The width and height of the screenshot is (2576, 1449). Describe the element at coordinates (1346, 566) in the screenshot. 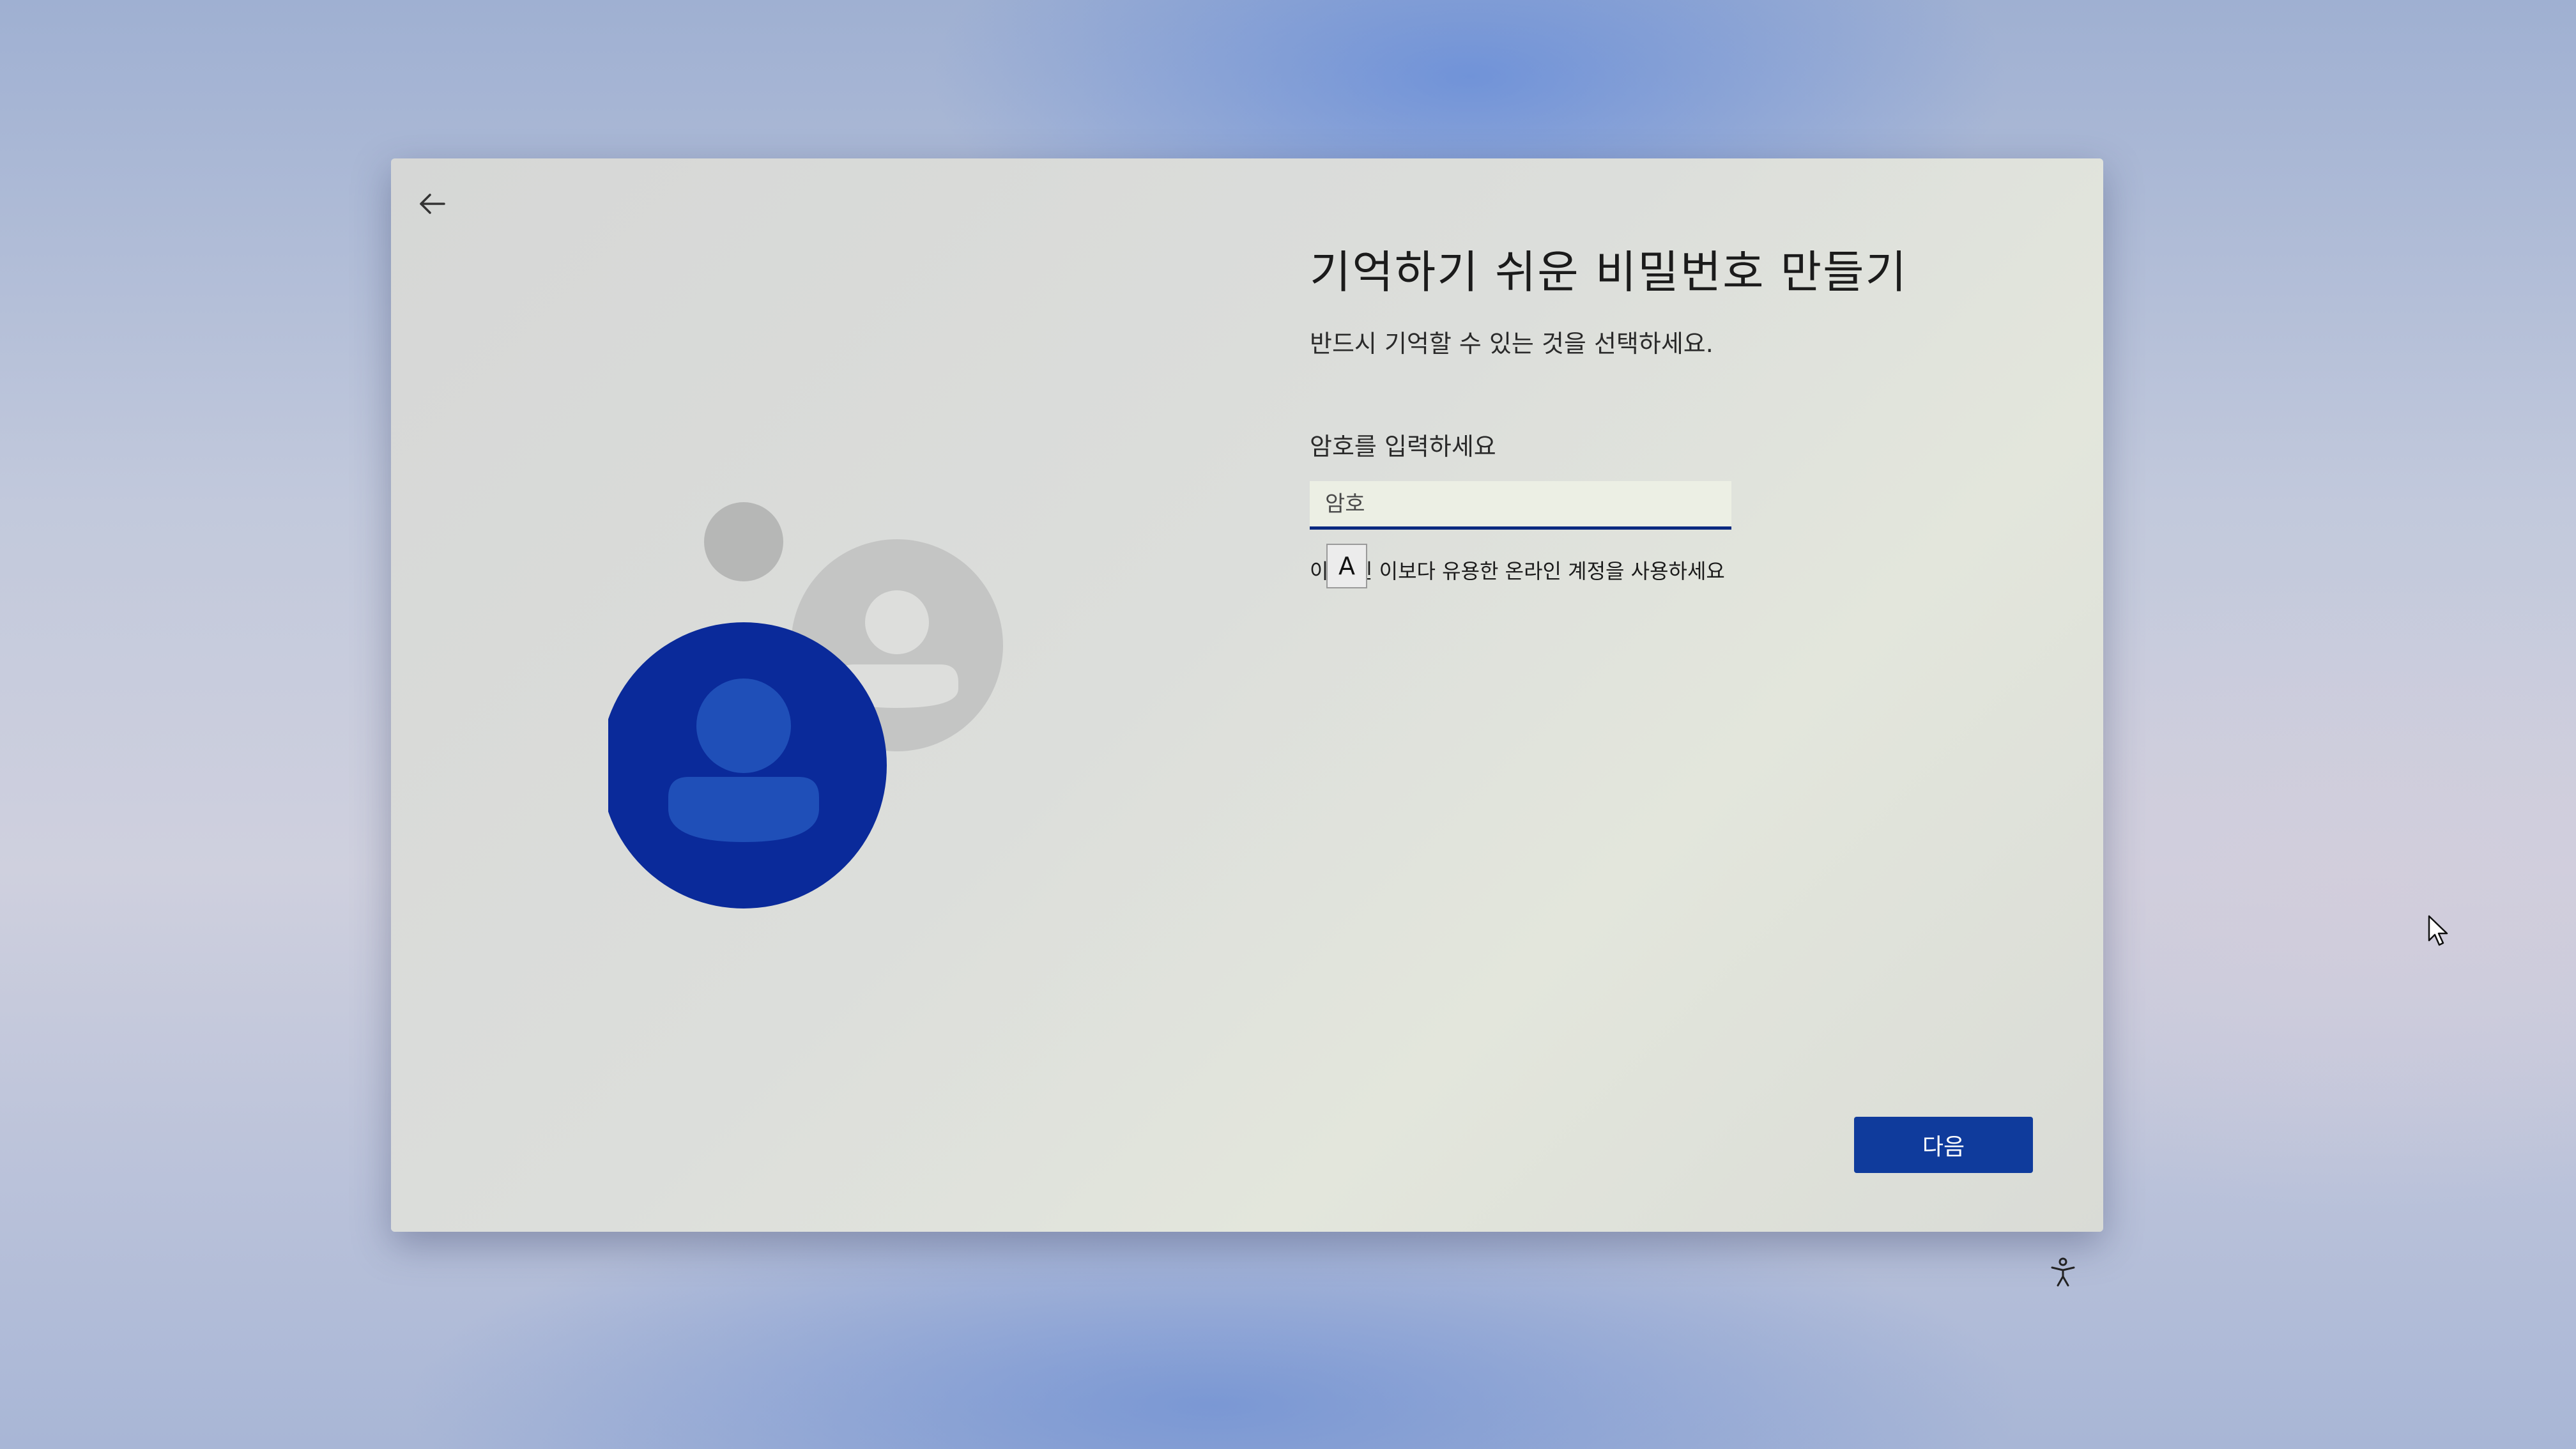

I see `ime-mode-indicator: A` at that location.